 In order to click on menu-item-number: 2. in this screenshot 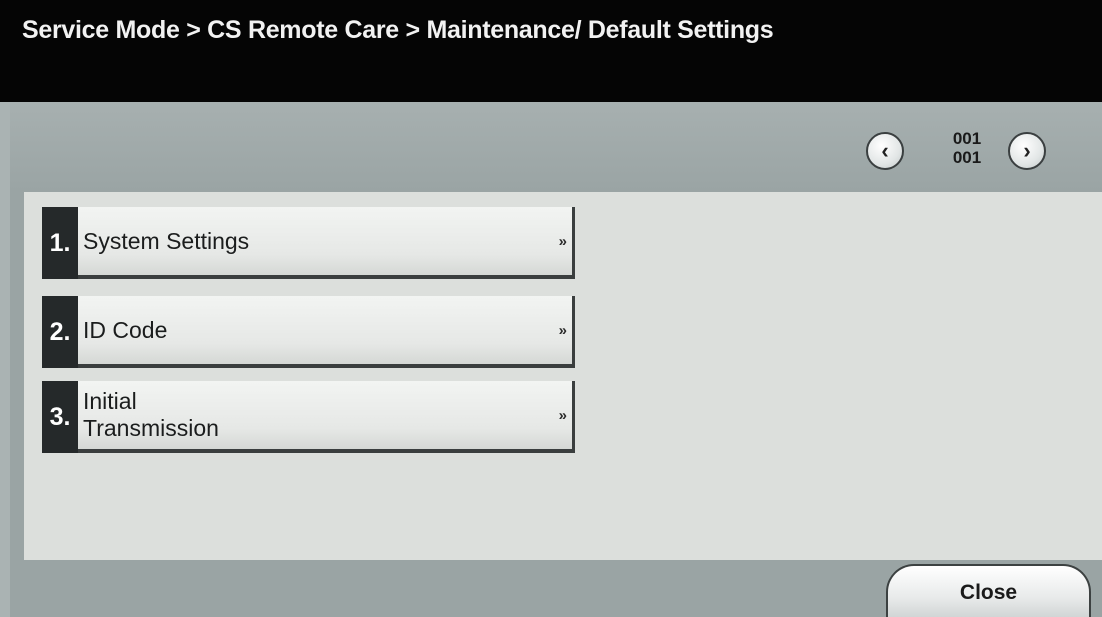, I will do `click(60, 332)`.